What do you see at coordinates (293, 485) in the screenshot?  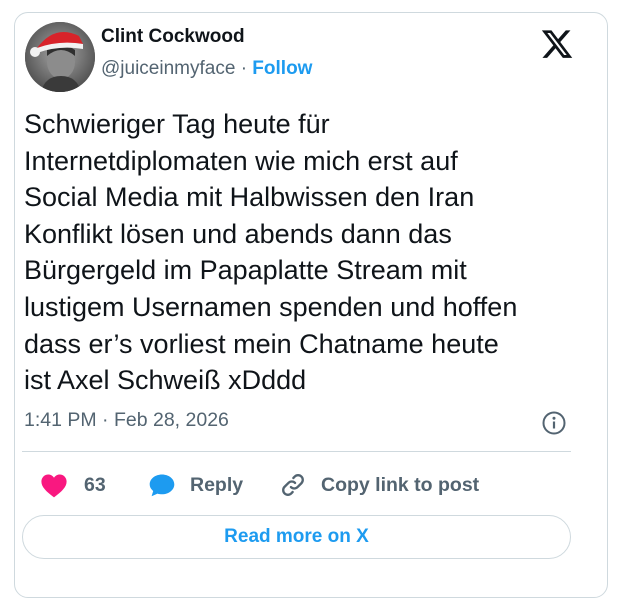 I see `link-icon` at bounding box center [293, 485].